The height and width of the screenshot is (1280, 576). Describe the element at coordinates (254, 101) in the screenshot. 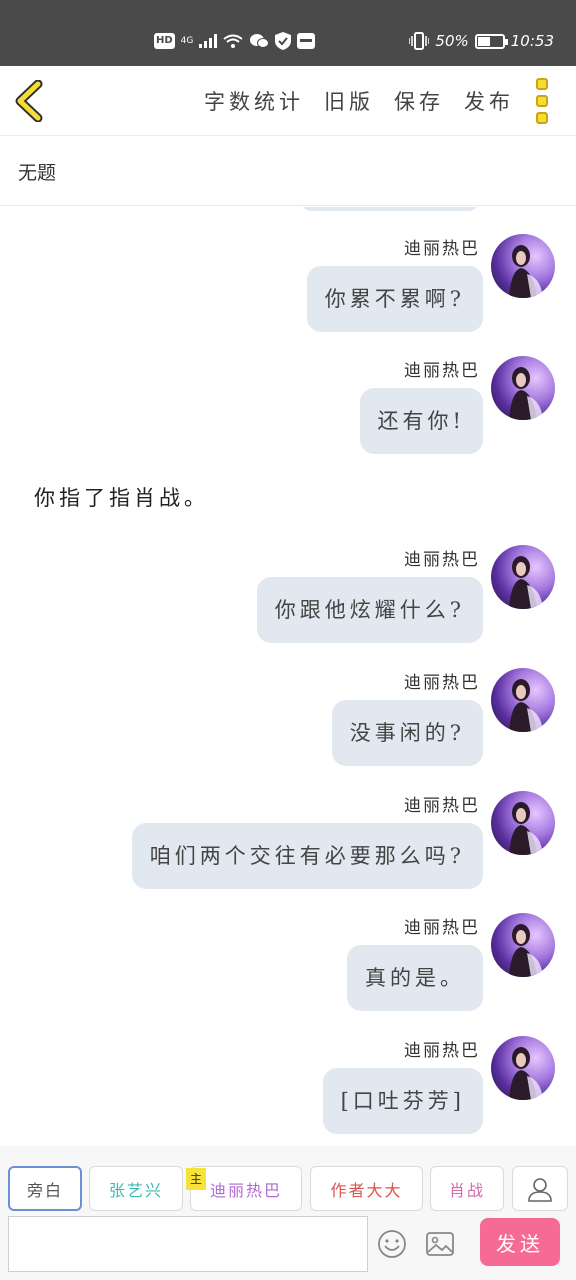

I see `word-count-button: 字数统计` at that location.